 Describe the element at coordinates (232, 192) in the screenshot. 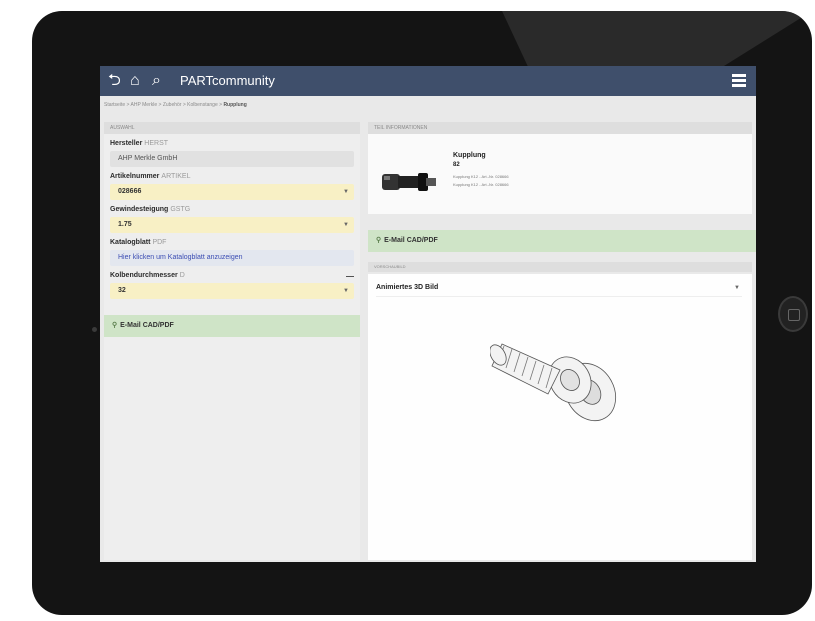

I see `article-number-select: 028666 ▼` at that location.